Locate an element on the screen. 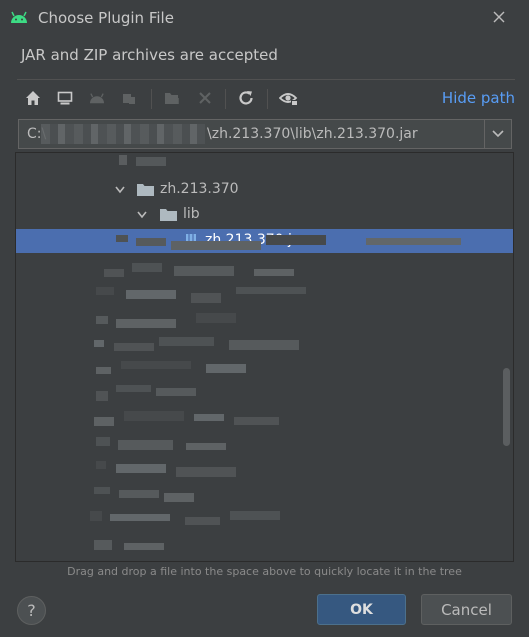 Image resolution: width=529 pixels, height=637 pixels. redacted-path-segment is located at coordinates (123, 134).